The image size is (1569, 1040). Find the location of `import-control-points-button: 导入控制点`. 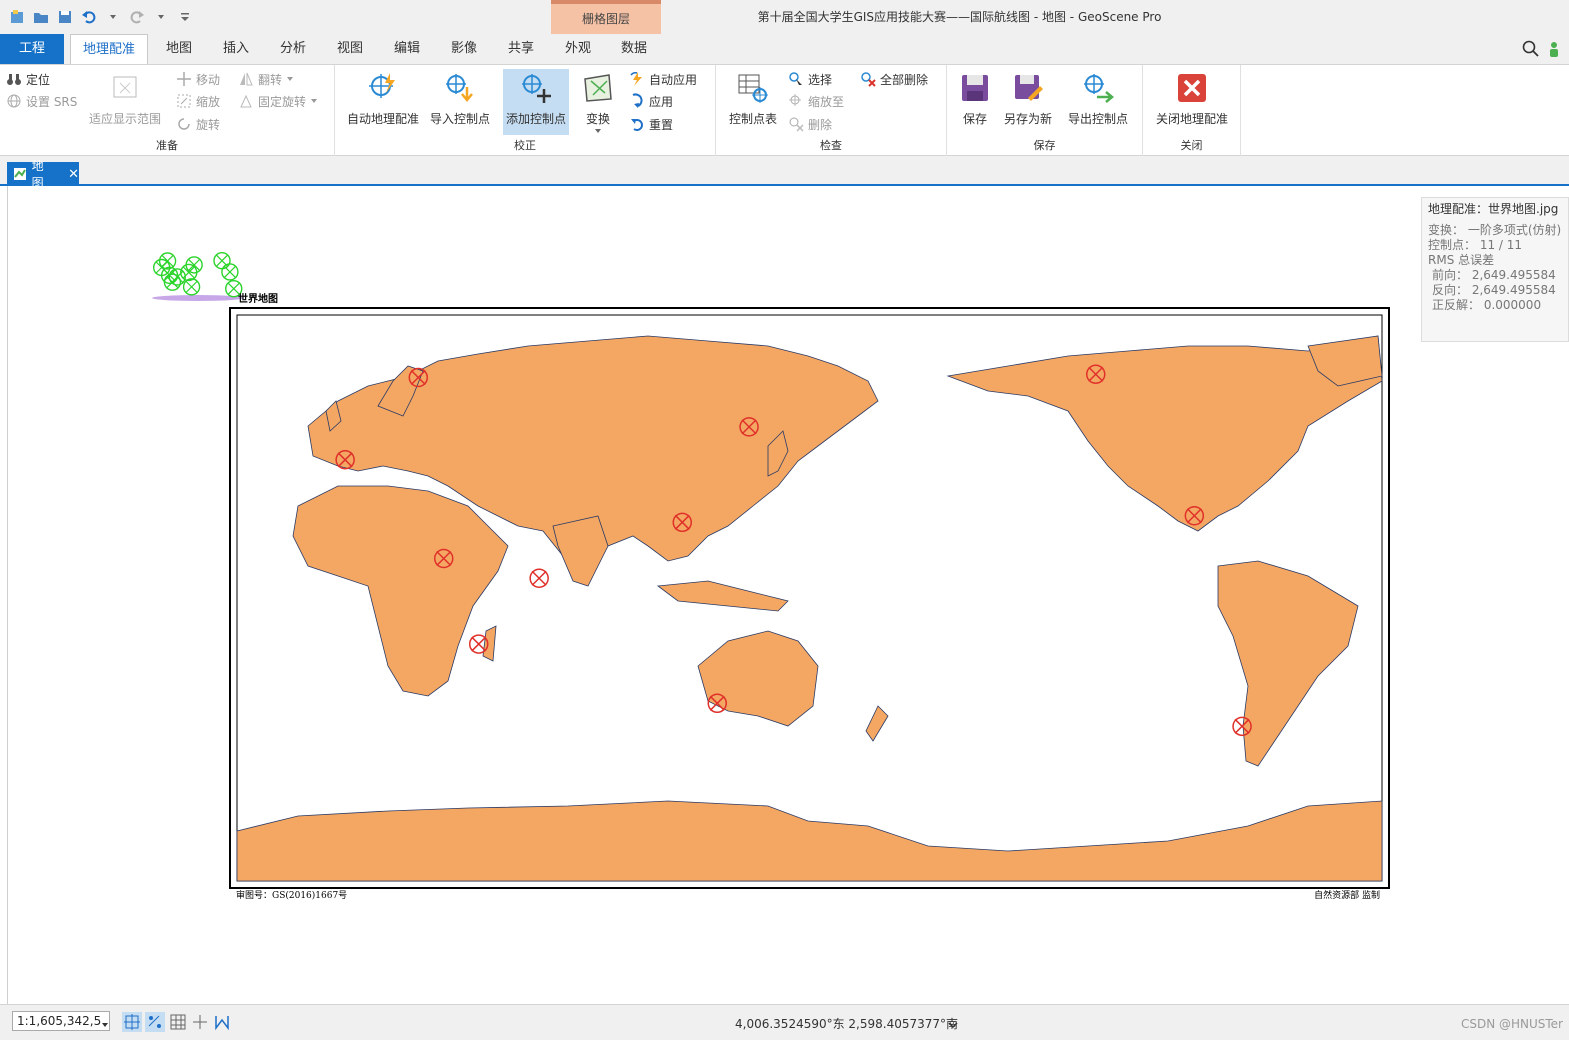

import-control-points-button: 导入控制点 is located at coordinates (460, 102).